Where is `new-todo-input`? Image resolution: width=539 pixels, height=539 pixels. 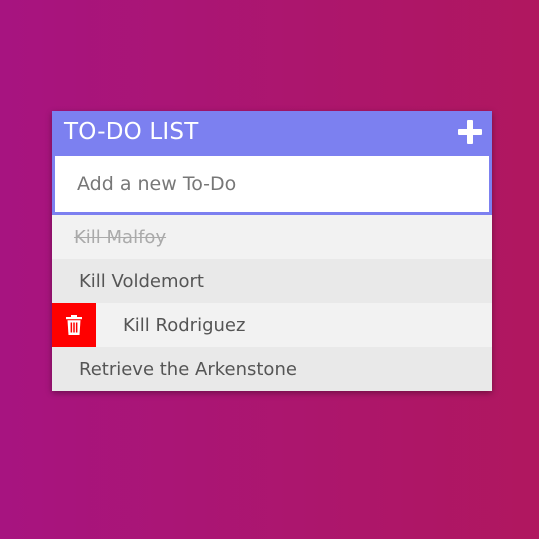
new-todo-input is located at coordinates (272, 184).